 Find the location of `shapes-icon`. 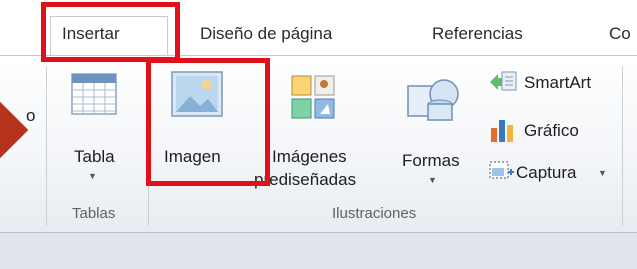

shapes-icon is located at coordinates (433, 100).